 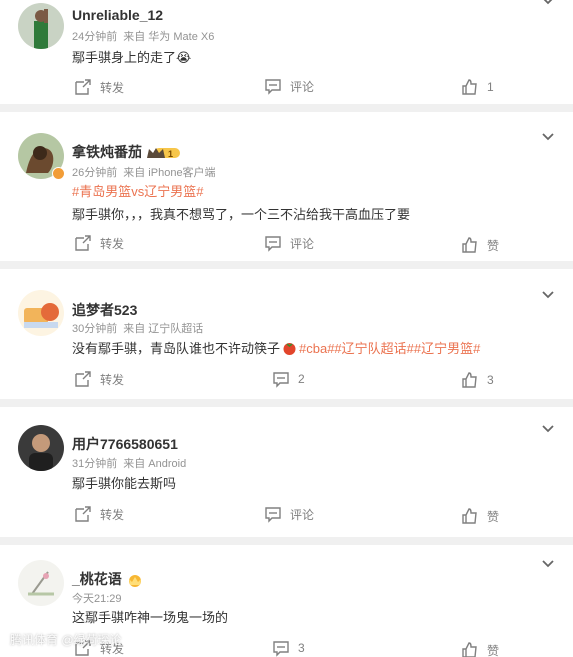 What do you see at coordinates (477, 380) in the screenshot?
I see `like-button: 3` at bounding box center [477, 380].